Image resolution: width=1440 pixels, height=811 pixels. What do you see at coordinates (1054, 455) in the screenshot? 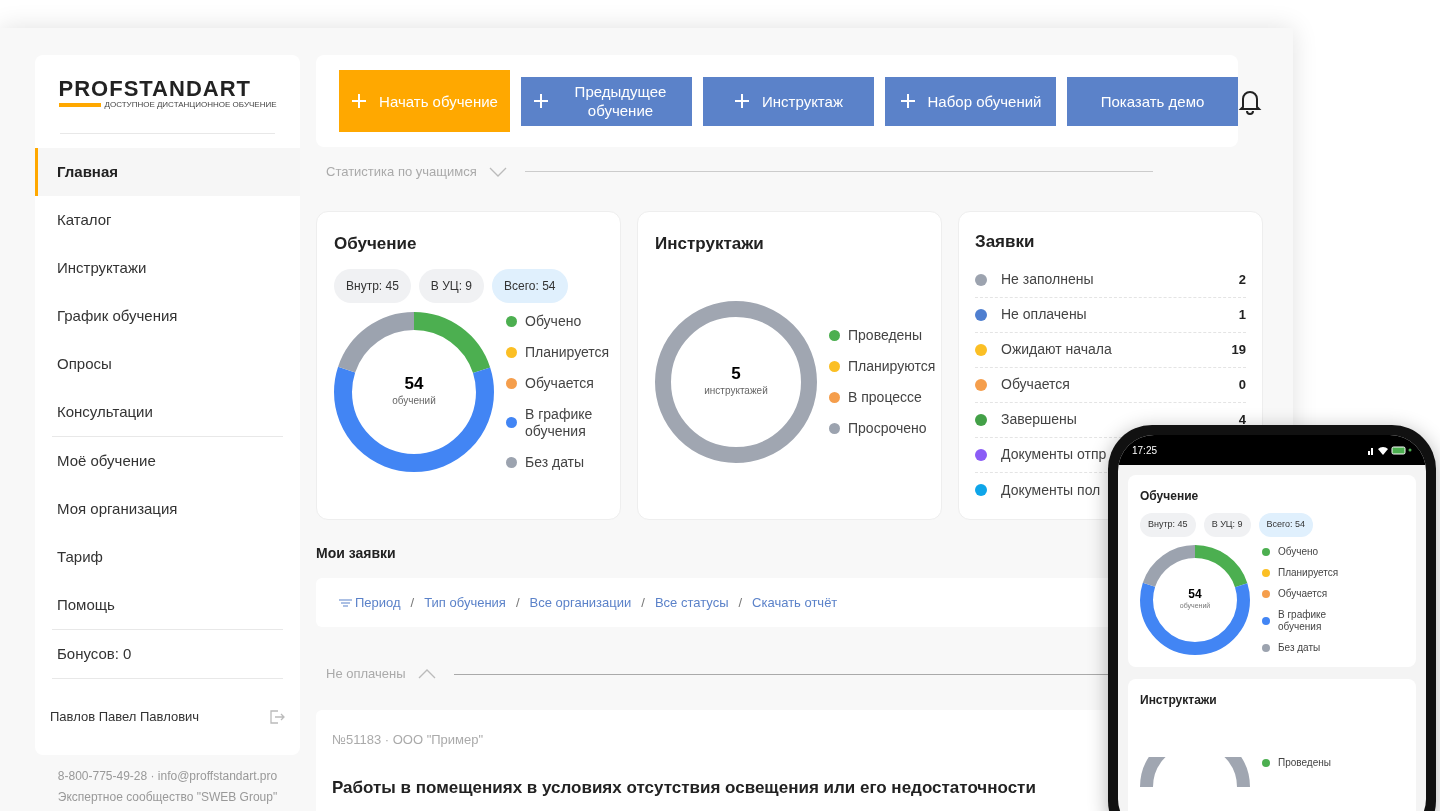
I see `status-label: Документы отпр` at bounding box center [1054, 455].